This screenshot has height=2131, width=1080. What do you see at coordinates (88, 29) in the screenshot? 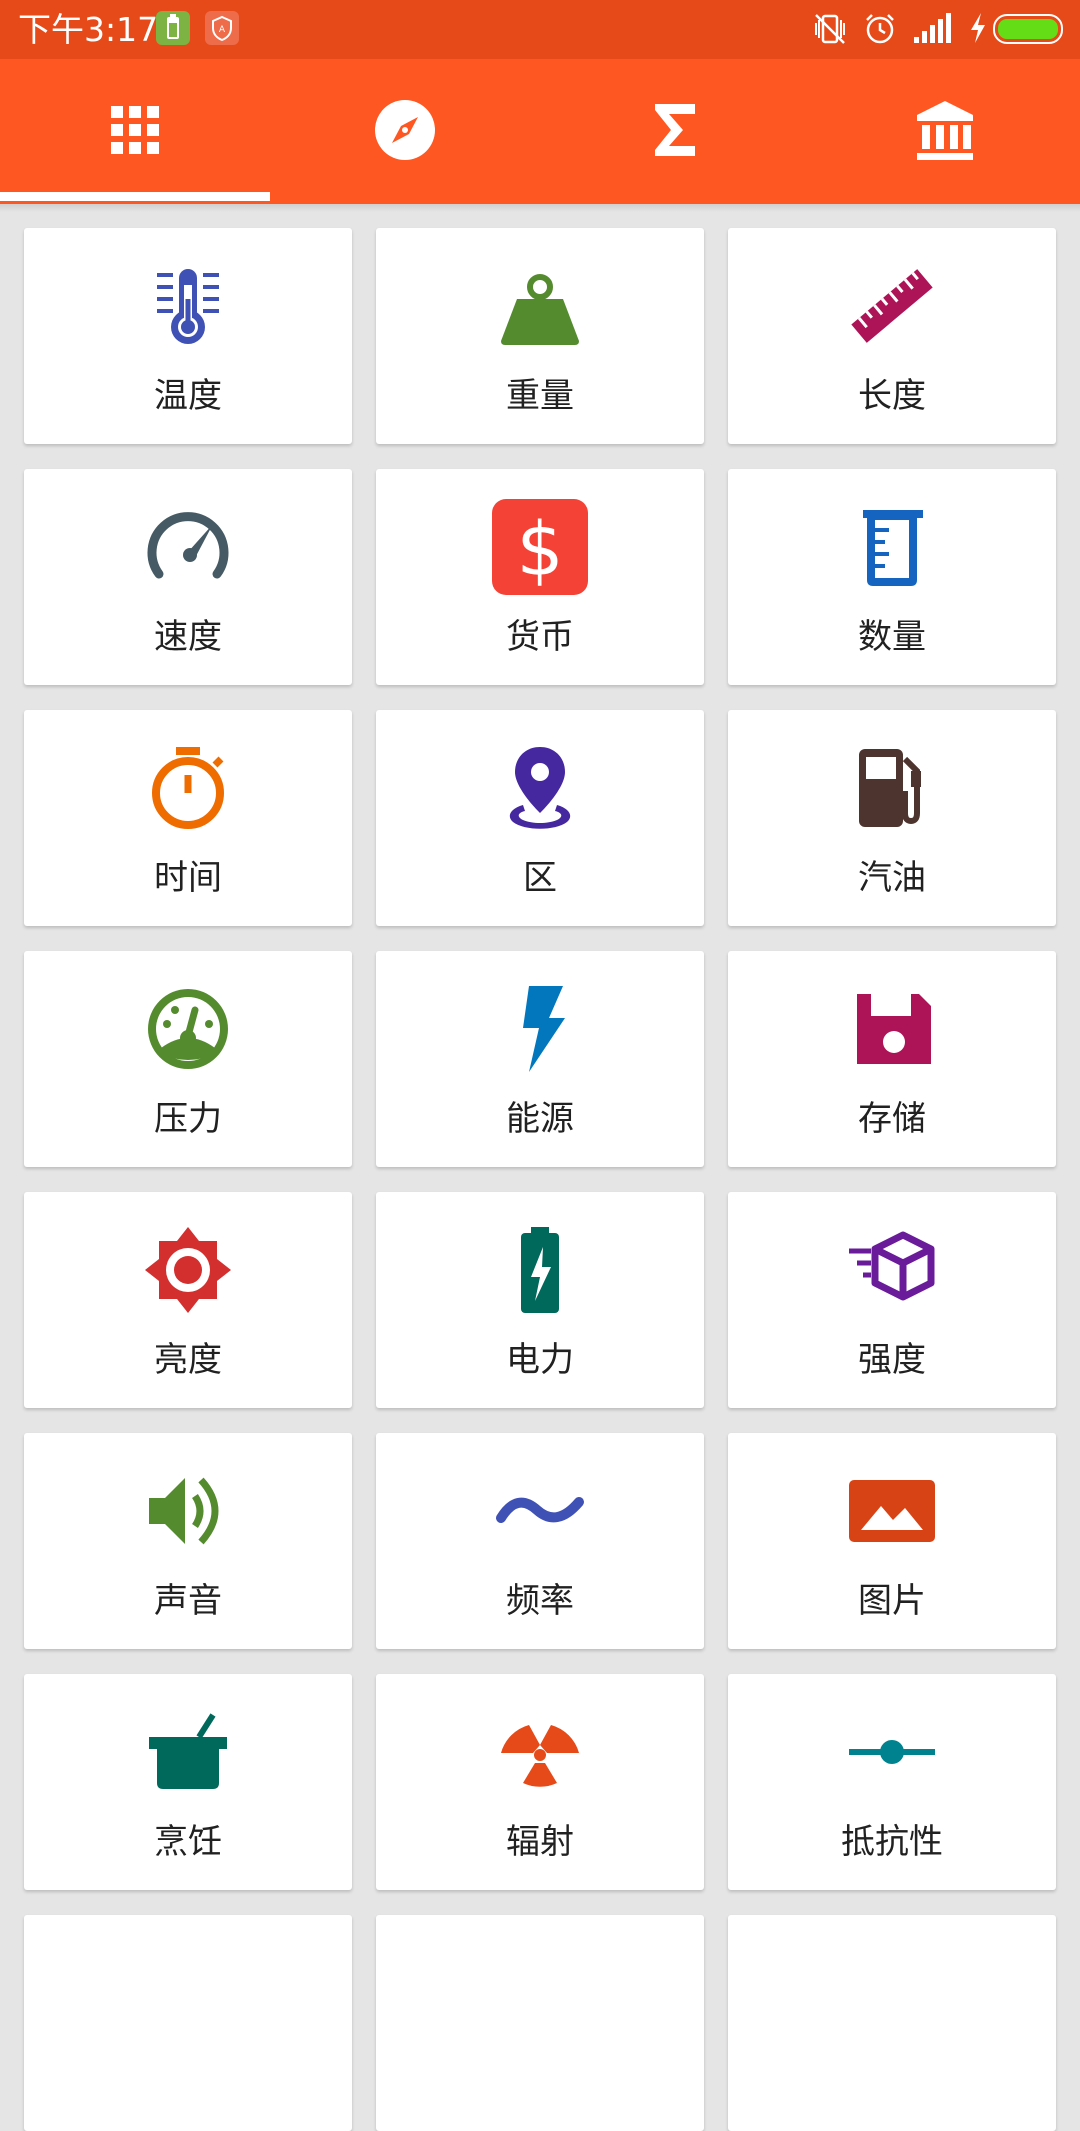
I see `status-time: 下午3:17` at bounding box center [88, 29].